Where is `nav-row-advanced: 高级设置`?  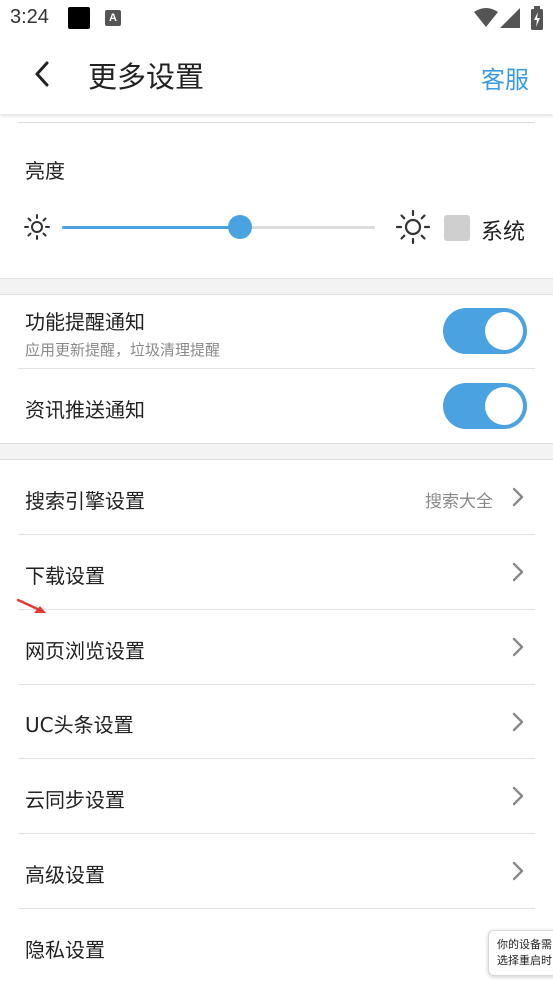
nav-row-advanced: 高级设置 is located at coordinates (276, 871).